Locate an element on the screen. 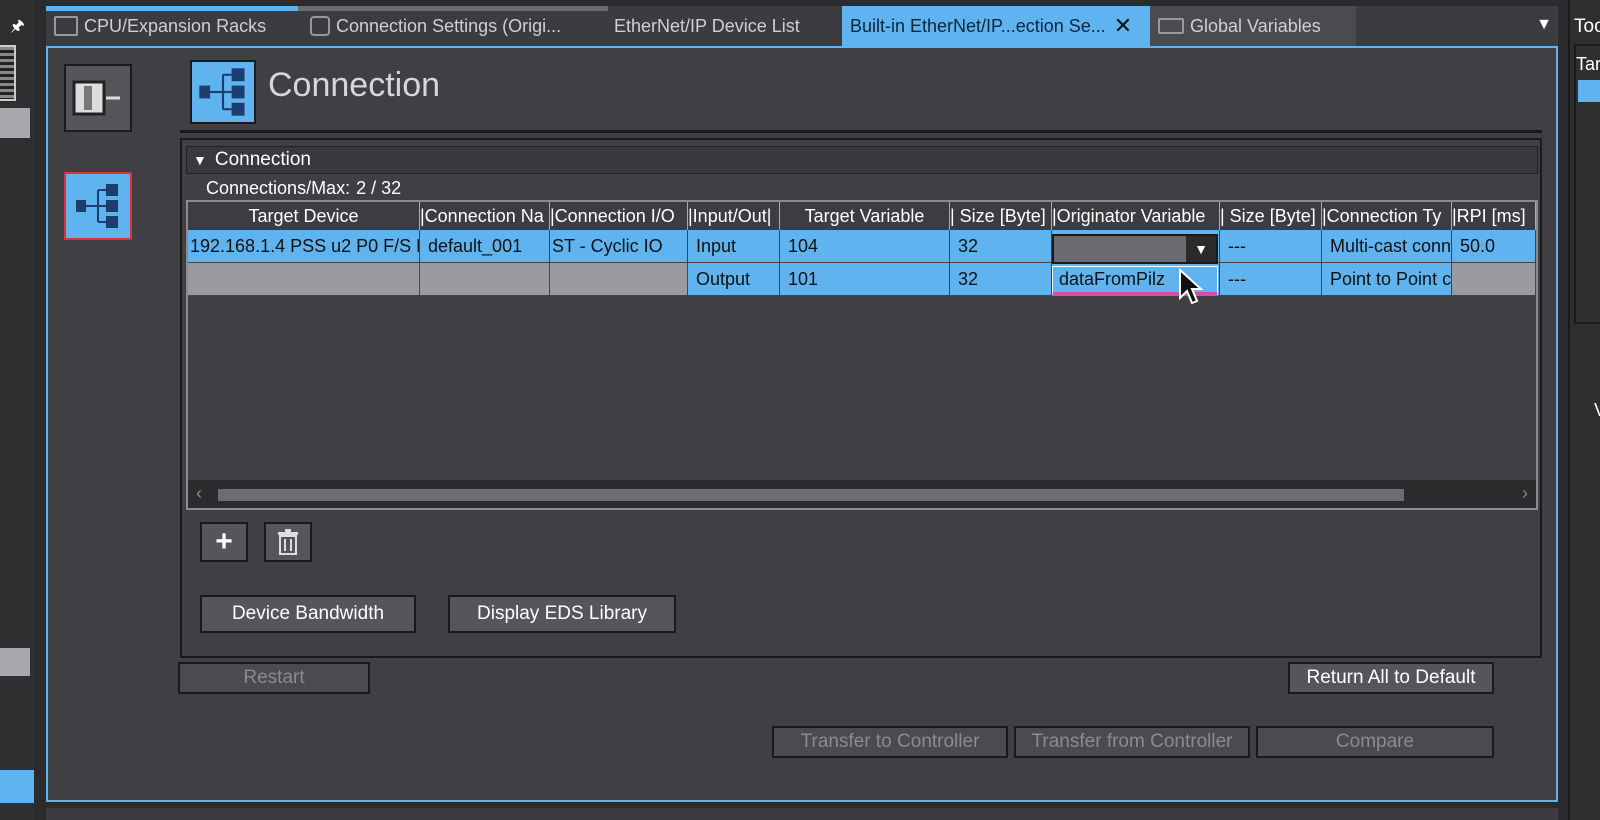 Image resolution: width=1600 pixels, height=820 pixels. cell-connection-name: default_001 is located at coordinates (485, 246).